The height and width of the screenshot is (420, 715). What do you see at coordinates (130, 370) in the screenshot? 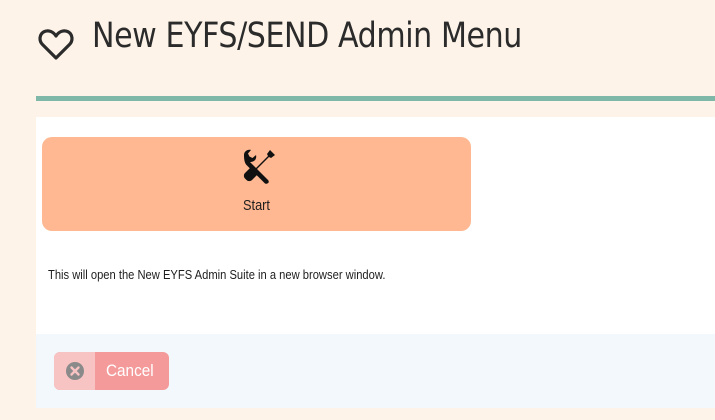
I see `cancel-label: Cancel` at bounding box center [130, 370].